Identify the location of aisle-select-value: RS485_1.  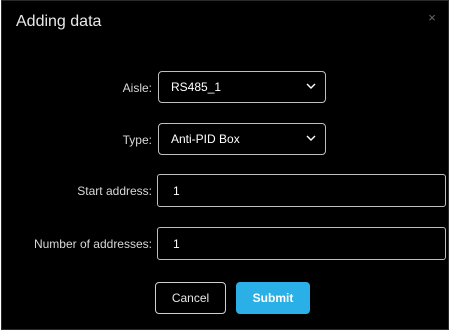
(196, 87).